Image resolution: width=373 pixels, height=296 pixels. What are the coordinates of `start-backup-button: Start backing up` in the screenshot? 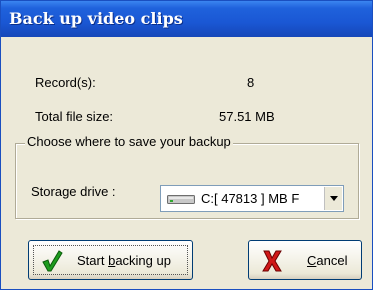 It's located at (110, 260).